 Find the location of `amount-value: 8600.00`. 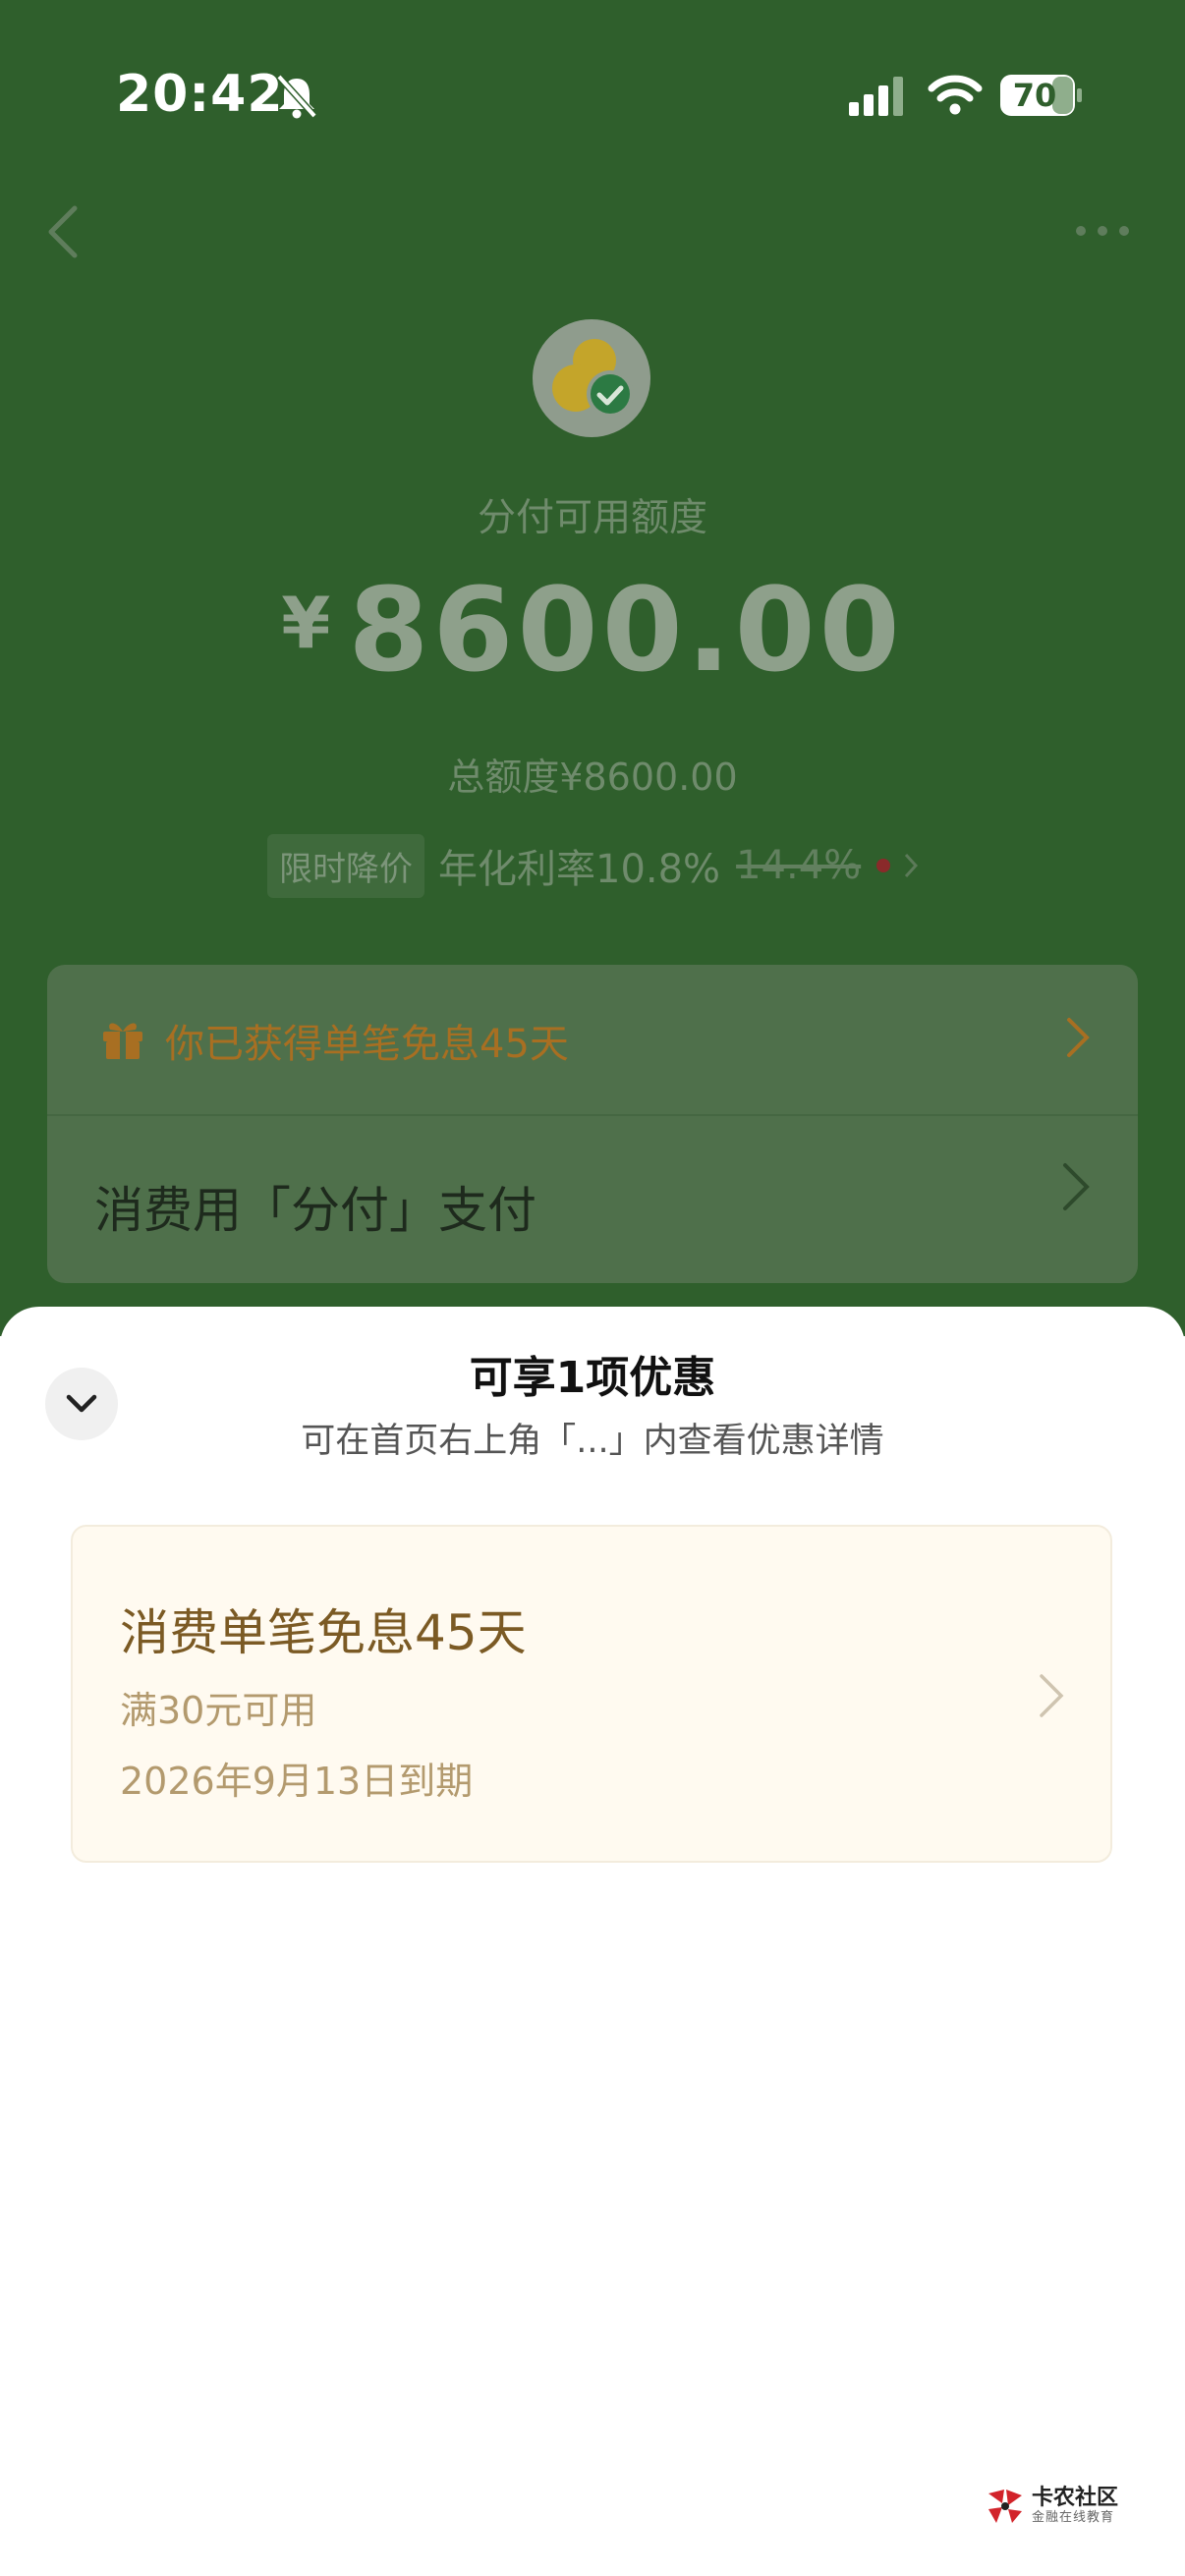

amount-value: 8600.00 is located at coordinates (626, 630).